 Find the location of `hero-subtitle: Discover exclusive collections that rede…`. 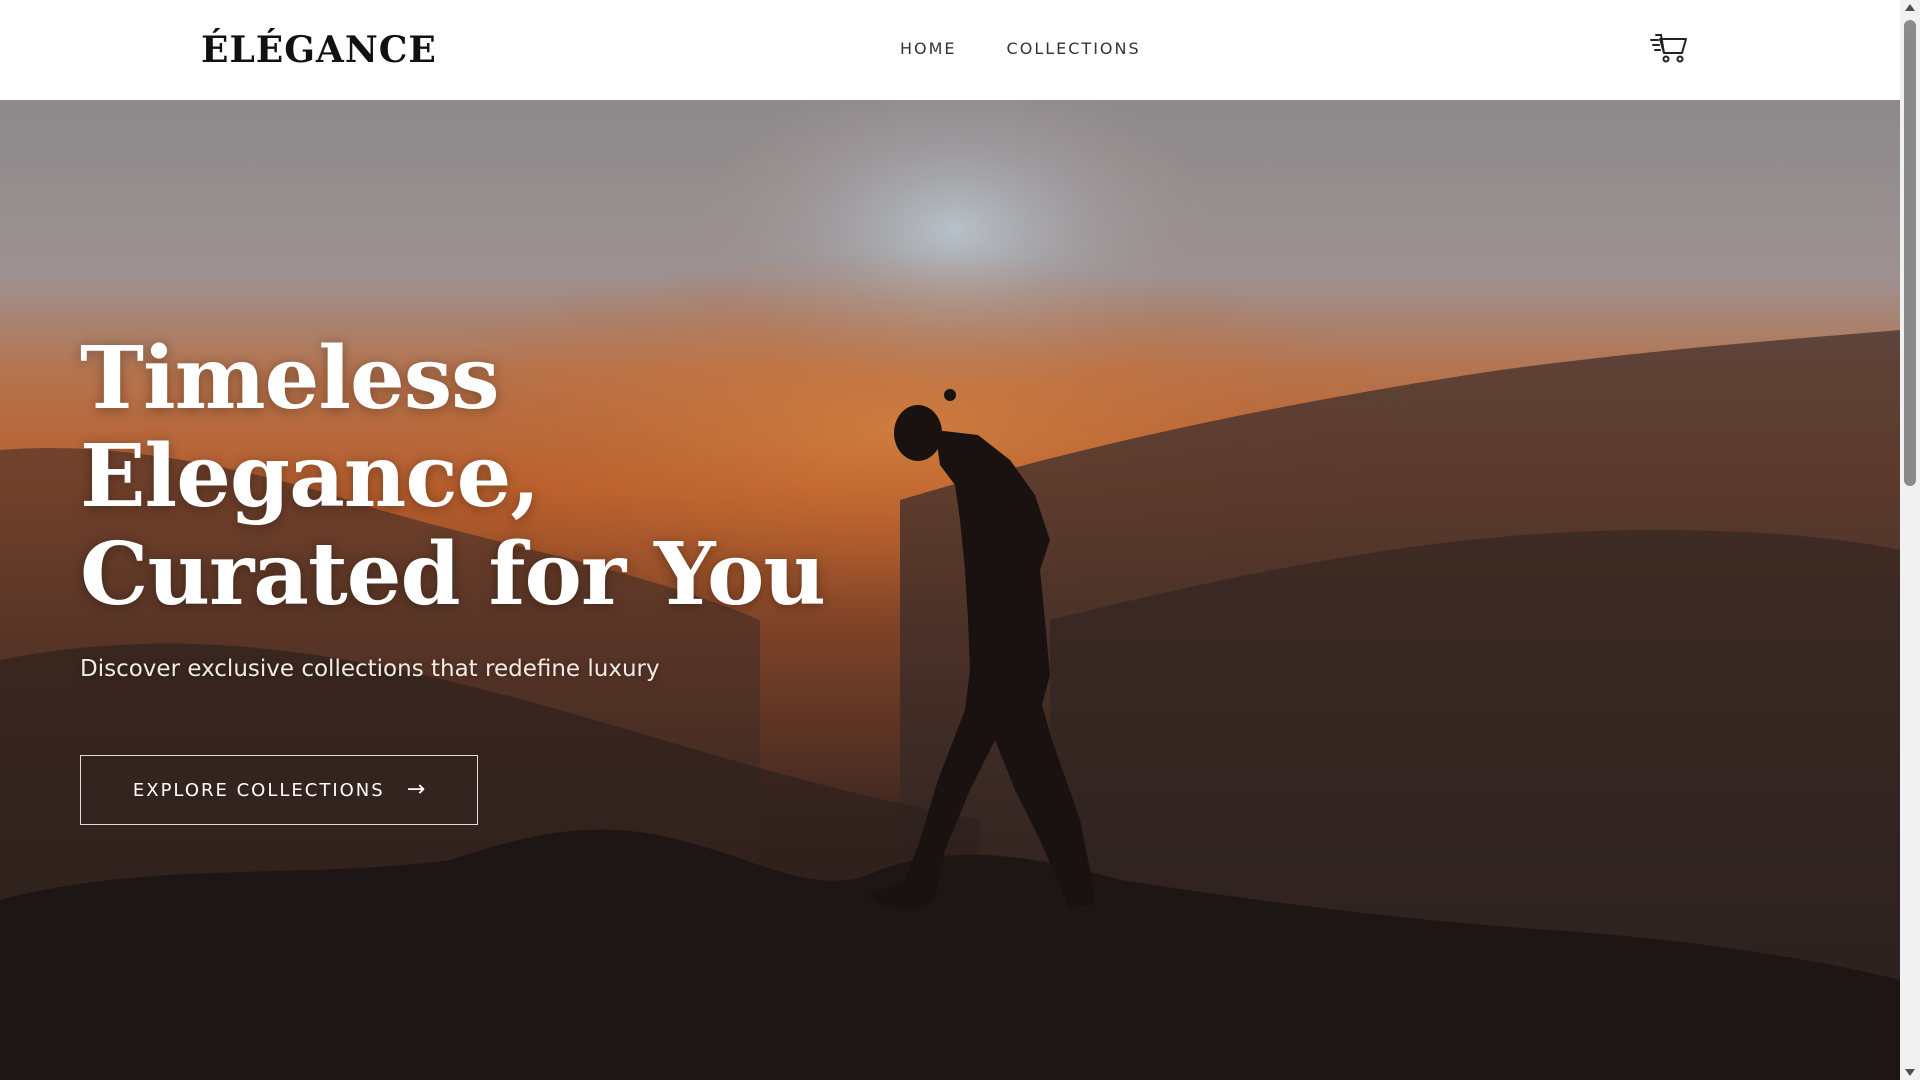

hero-subtitle: Discover exclusive collections that rede… is located at coordinates (370, 669).